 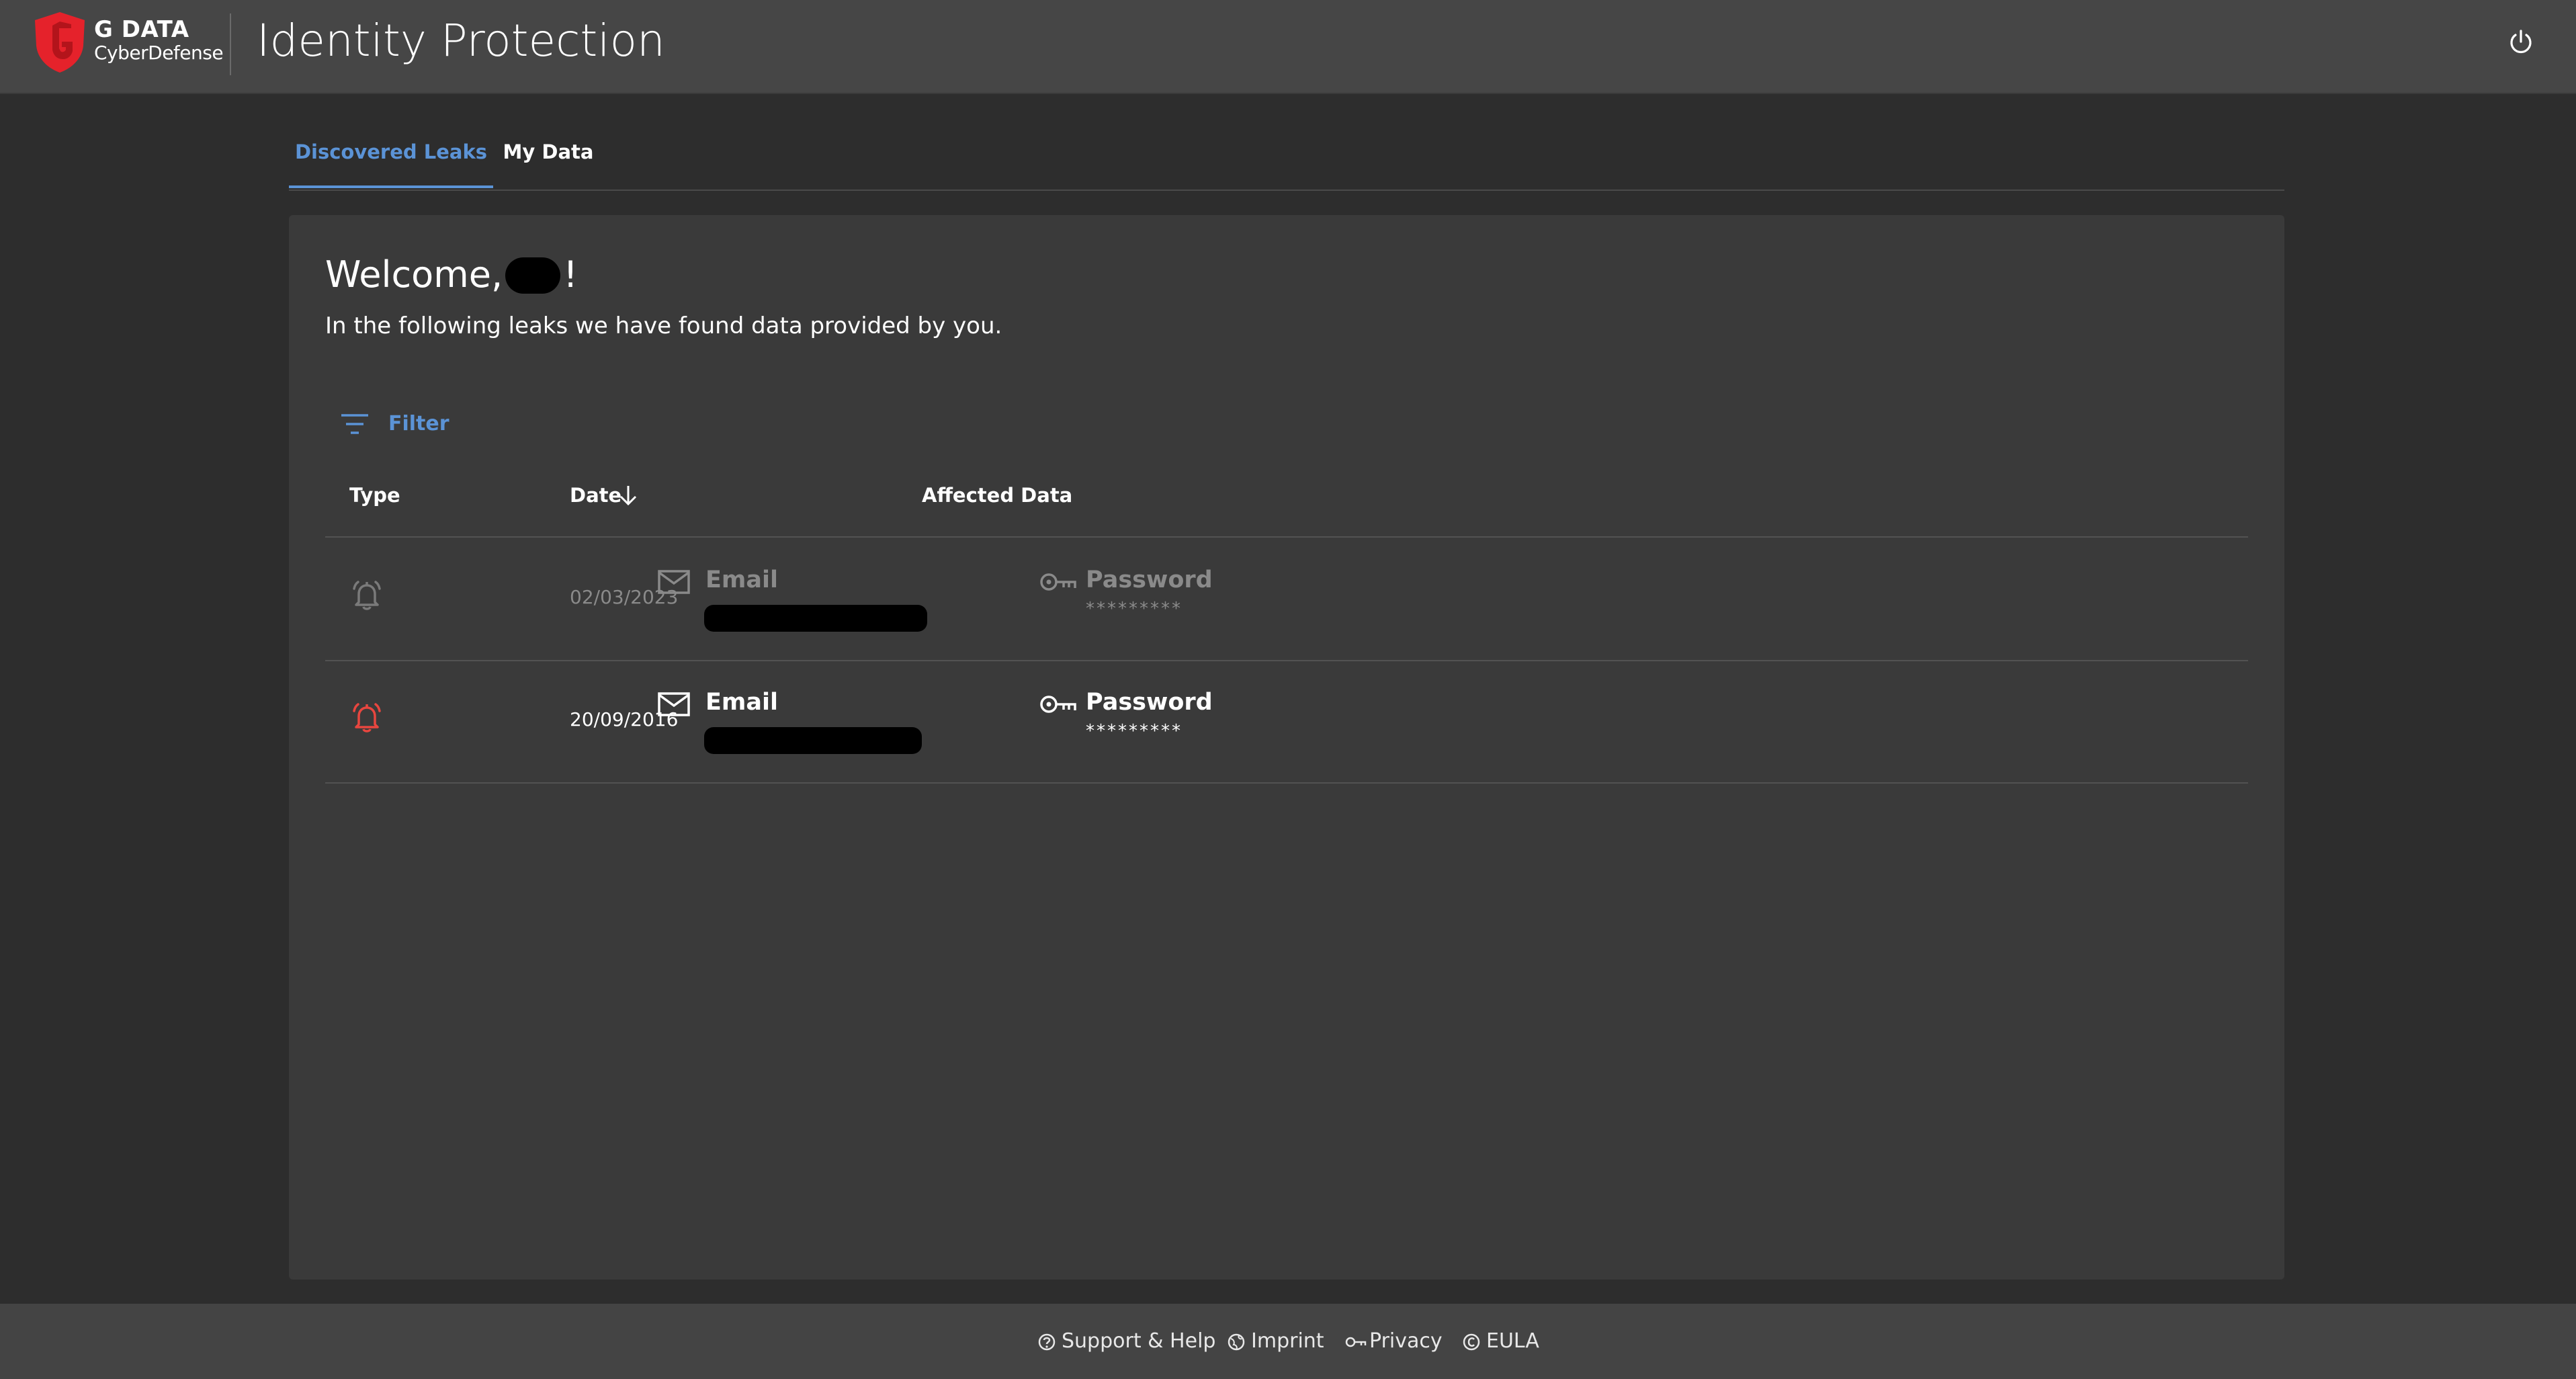 What do you see at coordinates (1047, 1342) in the screenshot?
I see `help-icon` at bounding box center [1047, 1342].